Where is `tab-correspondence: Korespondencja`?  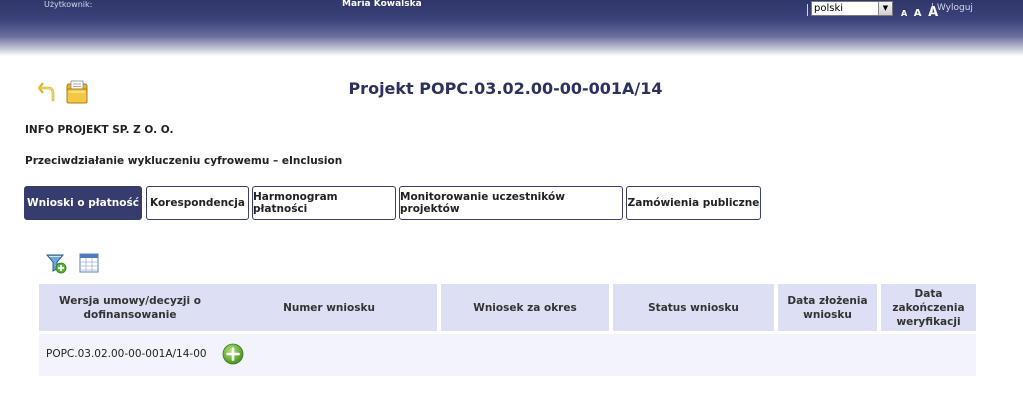 tab-correspondence: Korespondencja is located at coordinates (197, 203).